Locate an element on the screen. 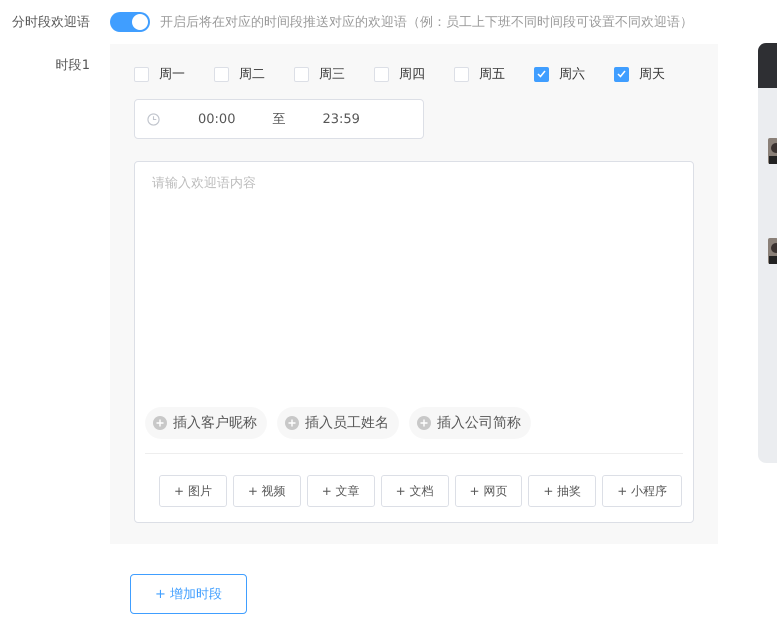 This screenshot has height=629, width=777. attachment-button: + 网页 is located at coordinates (488, 491).